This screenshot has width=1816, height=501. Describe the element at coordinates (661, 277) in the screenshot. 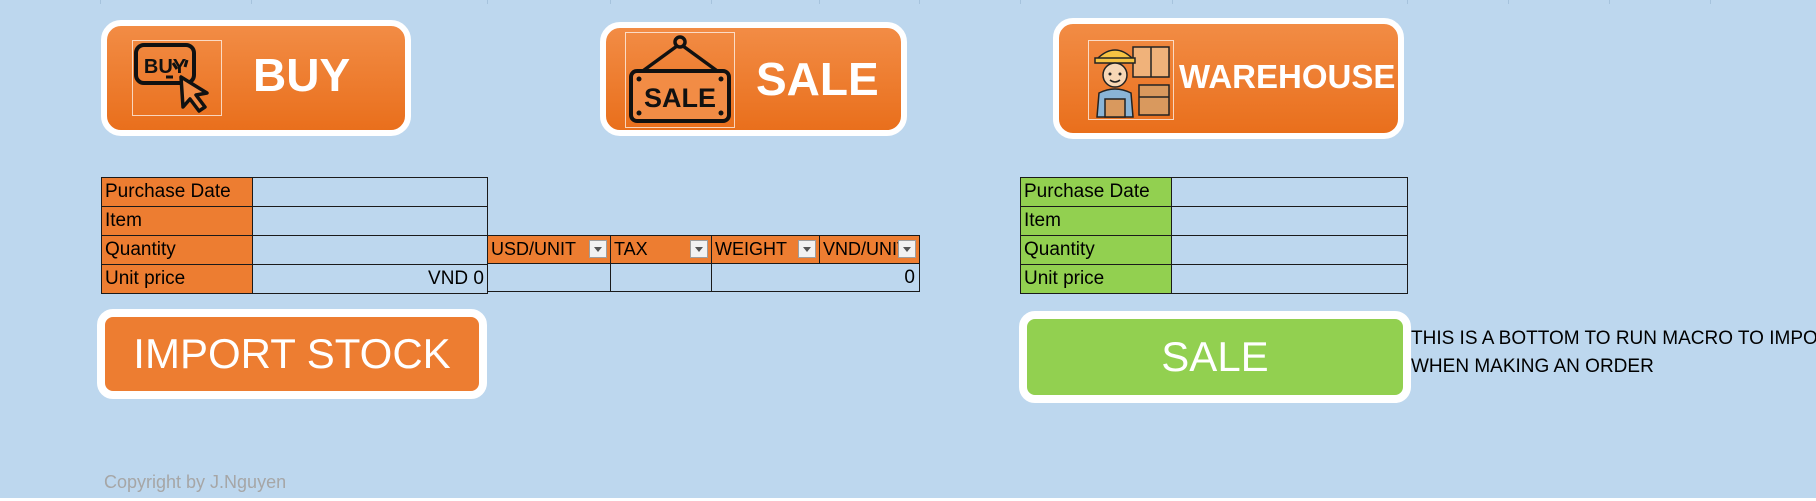

I see `tax-value-cell` at that location.